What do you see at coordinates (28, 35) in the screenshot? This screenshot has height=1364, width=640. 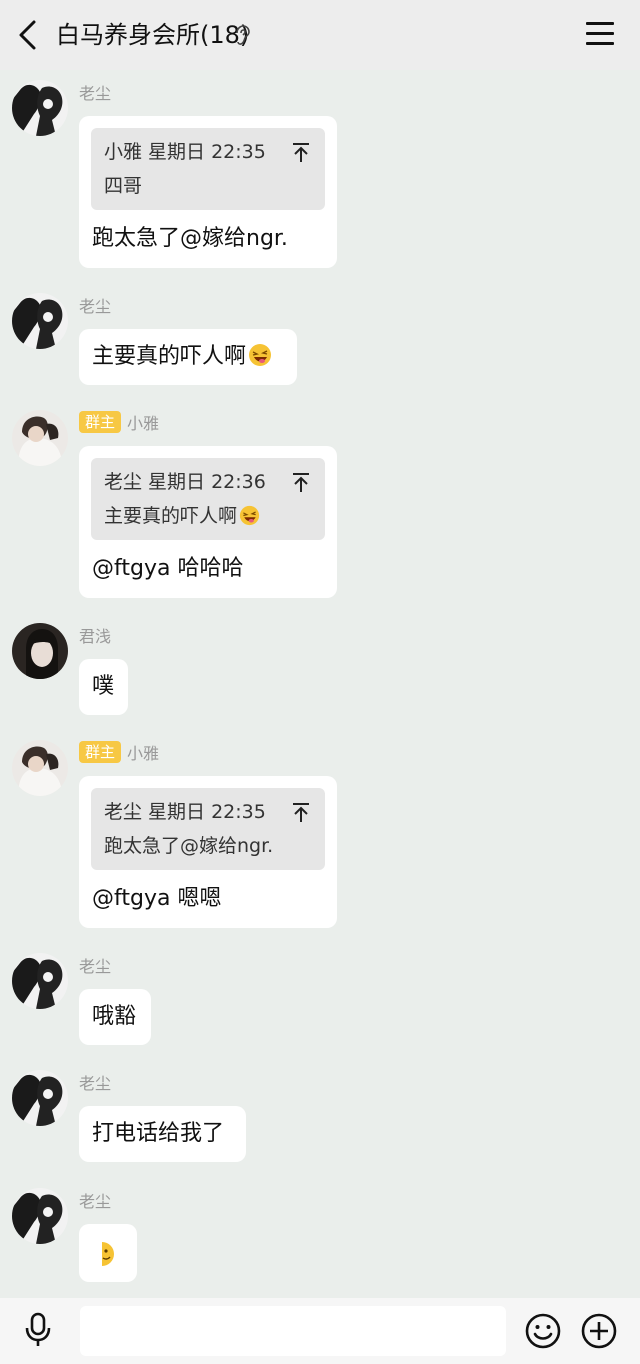 I see `chevron-left-icon` at bounding box center [28, 35].